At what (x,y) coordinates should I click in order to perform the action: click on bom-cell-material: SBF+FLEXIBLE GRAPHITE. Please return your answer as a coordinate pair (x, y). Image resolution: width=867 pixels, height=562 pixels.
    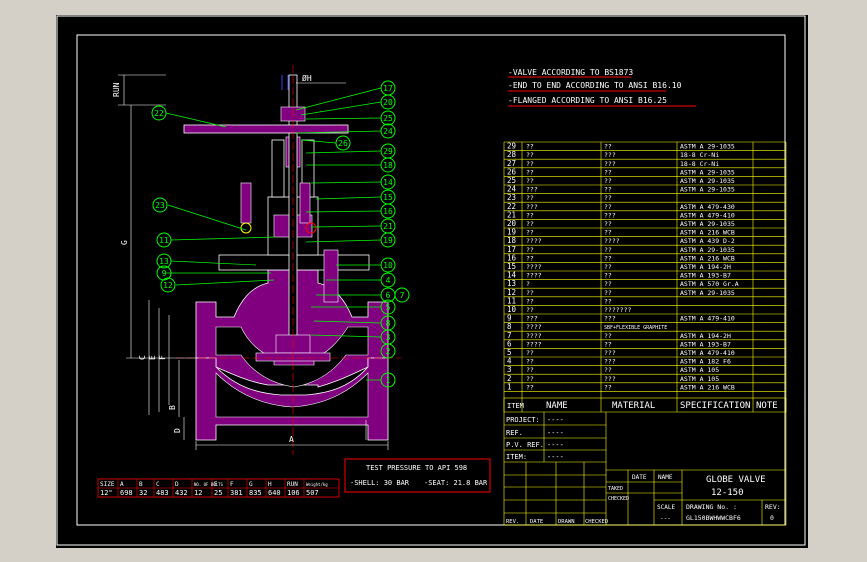
    Looking at the image, I should click on (635, 328).